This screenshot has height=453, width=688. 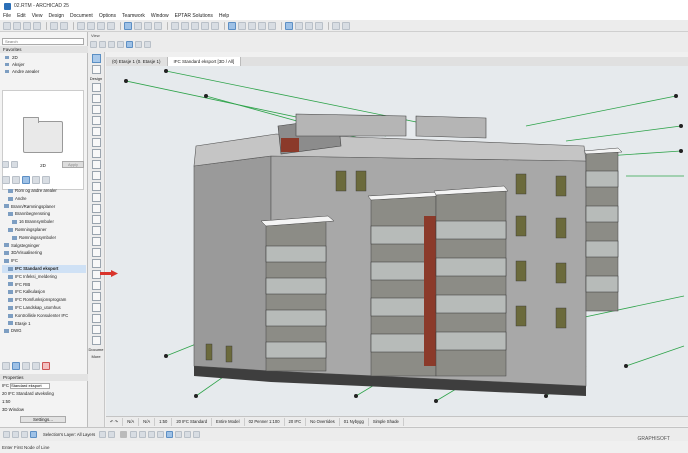 What do you see at coordinates (147, 44) in the screenshot?
I see `next-view-icon` at bounding box center [147, 44].